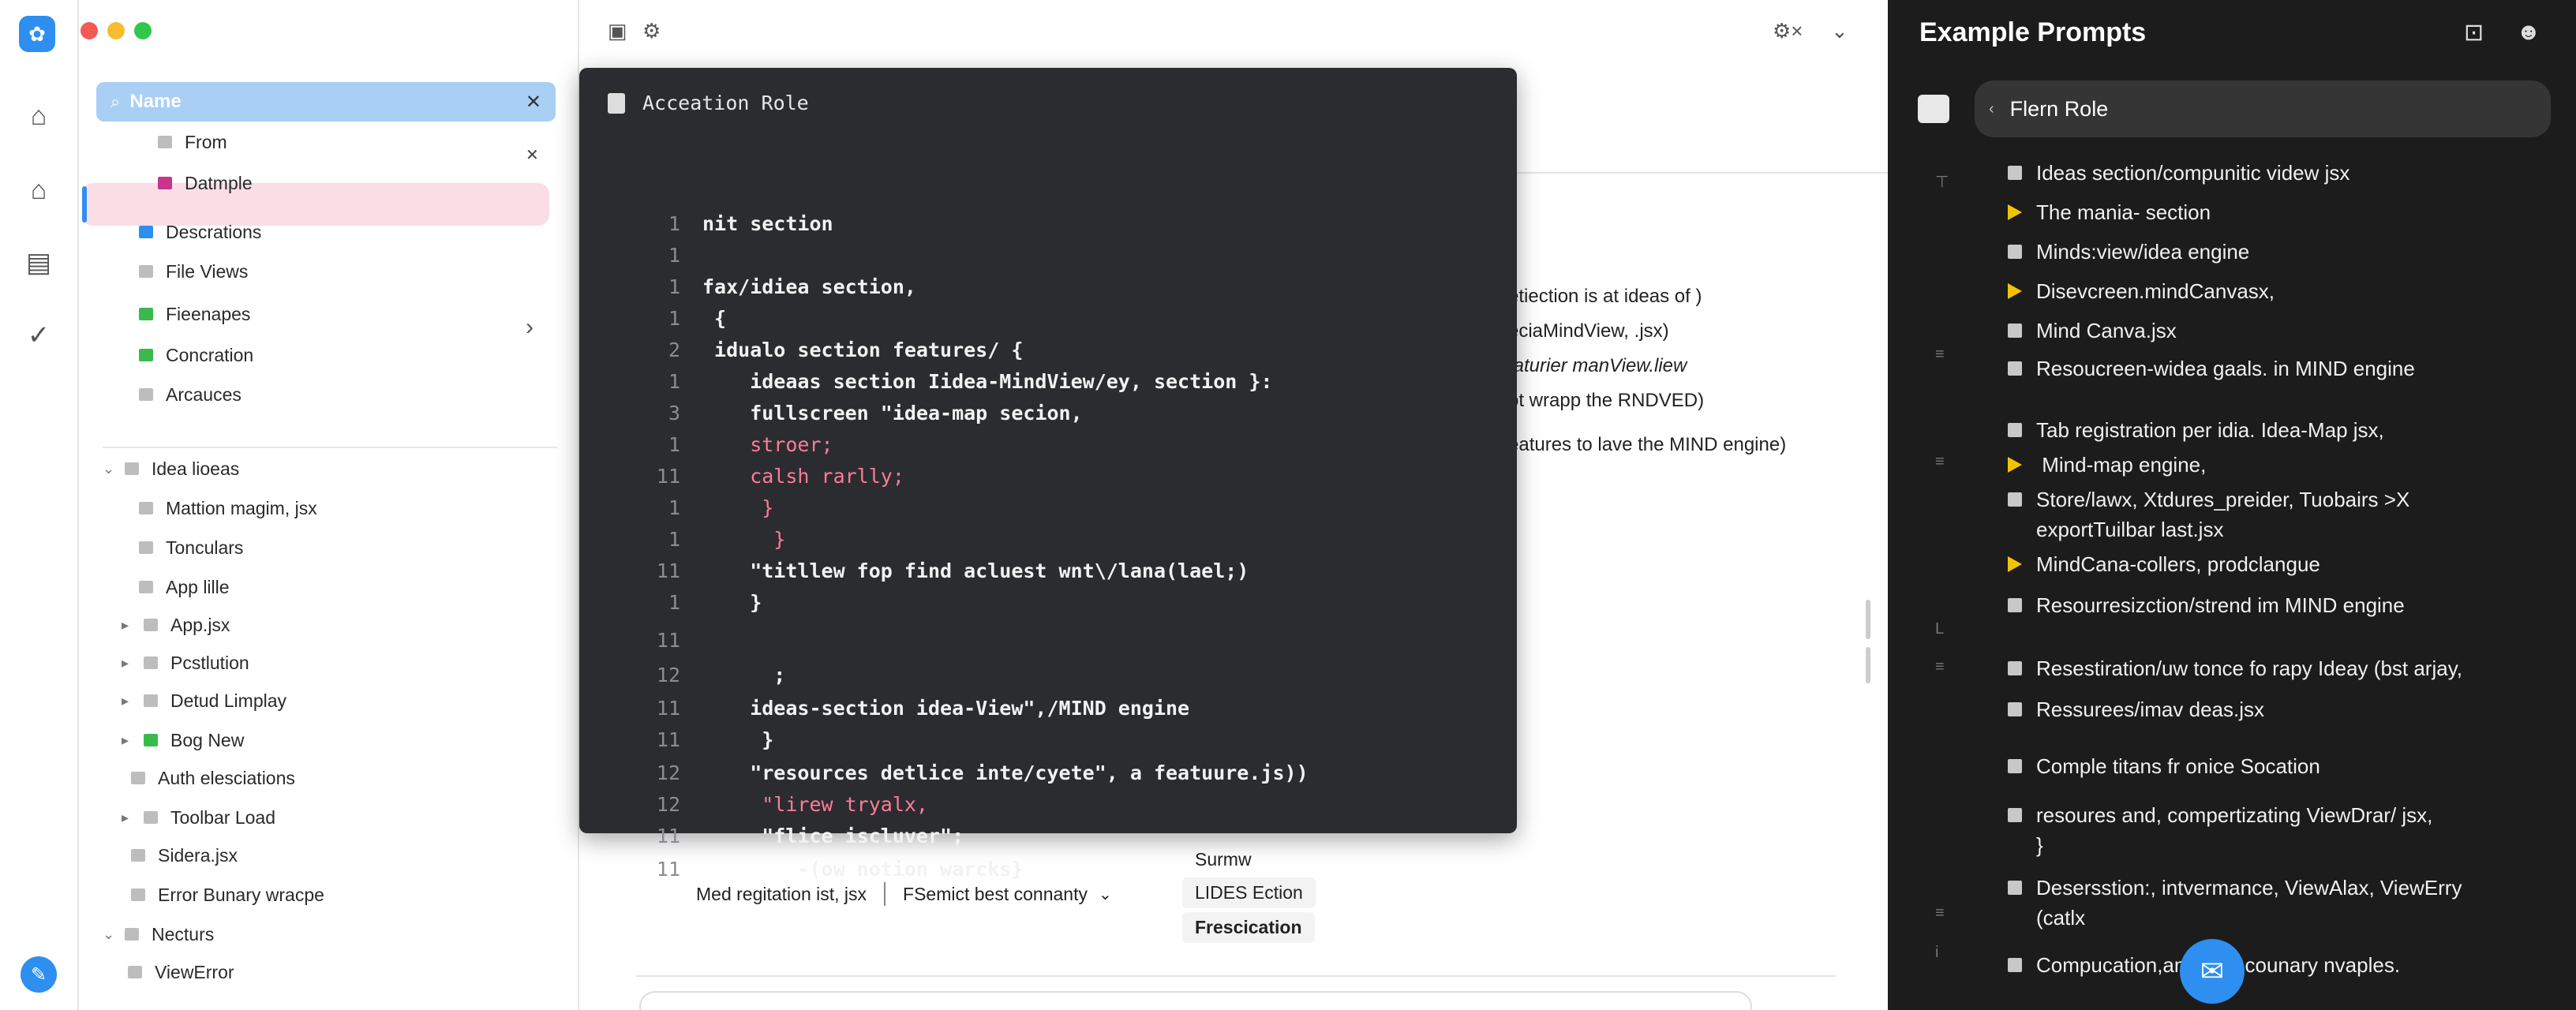  I want to click on prompt-item: Tab registration per idia. Idea-Map jsx,, so click(2196, 430).